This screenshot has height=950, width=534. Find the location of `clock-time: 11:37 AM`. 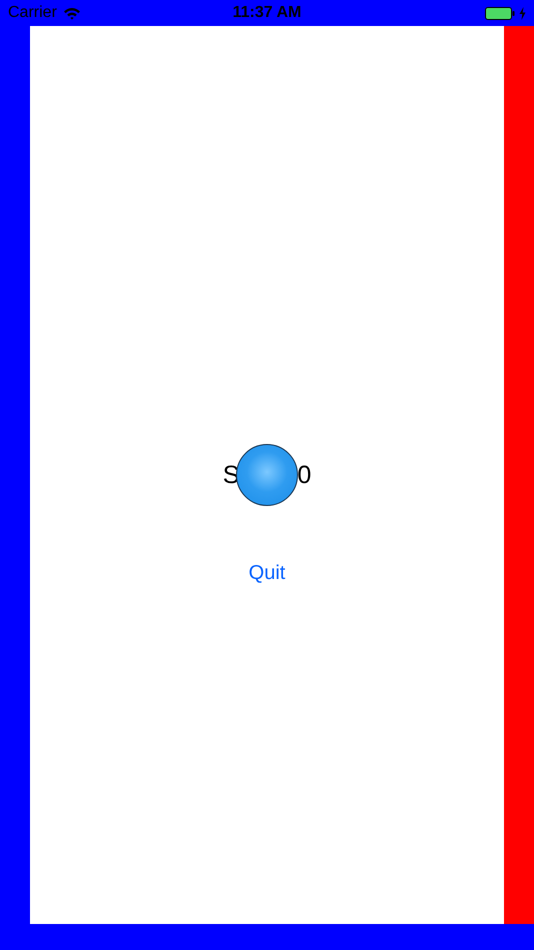

clock-time: 11:37 AM is located at coordinates (267, 13).